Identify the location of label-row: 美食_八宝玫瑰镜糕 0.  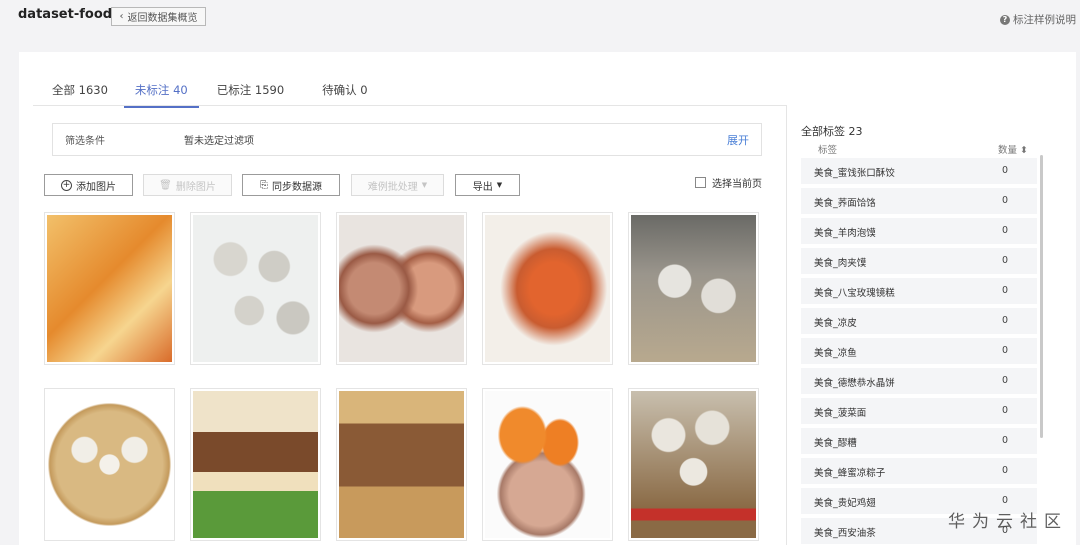
(919, 291).